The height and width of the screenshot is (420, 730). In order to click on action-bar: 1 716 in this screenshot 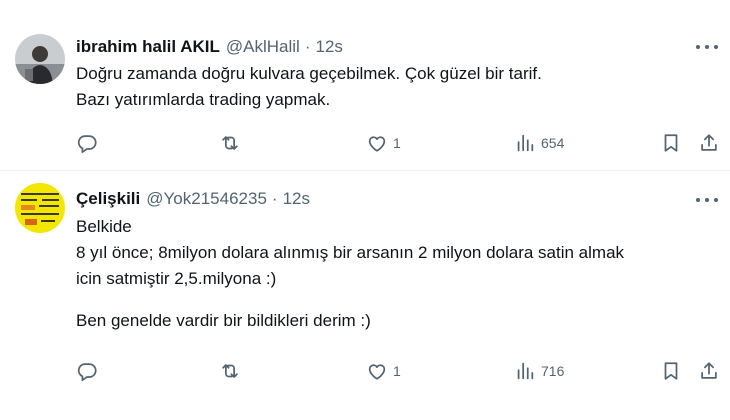, I will do `click(401, 371)`.